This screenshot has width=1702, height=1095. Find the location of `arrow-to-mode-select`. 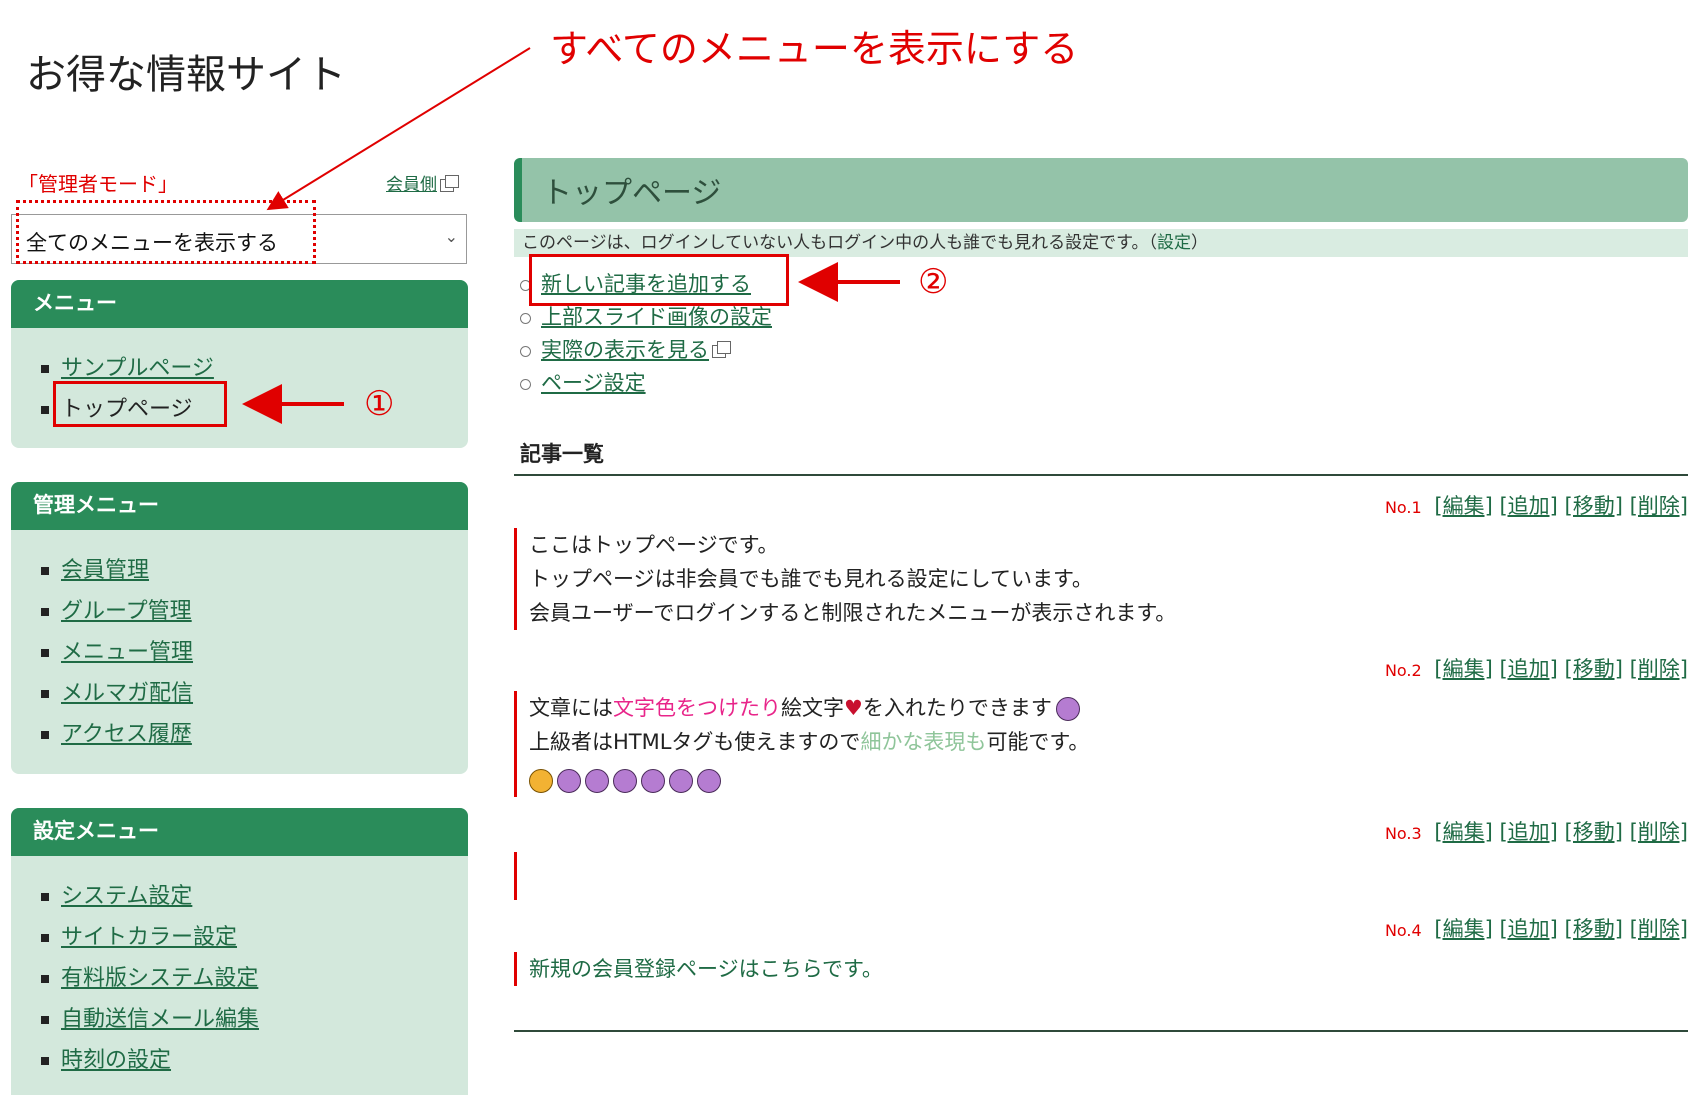

arrow-to-mode-select is located at coordinates (398, 129).